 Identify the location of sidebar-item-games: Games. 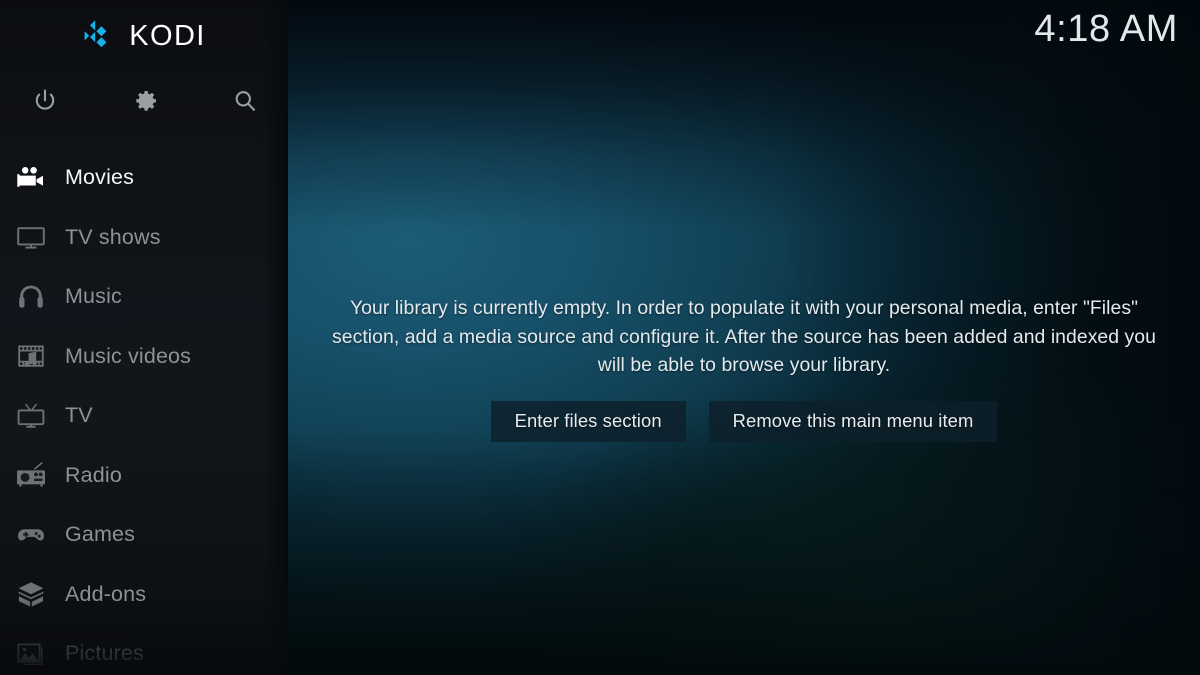
(144, 535).